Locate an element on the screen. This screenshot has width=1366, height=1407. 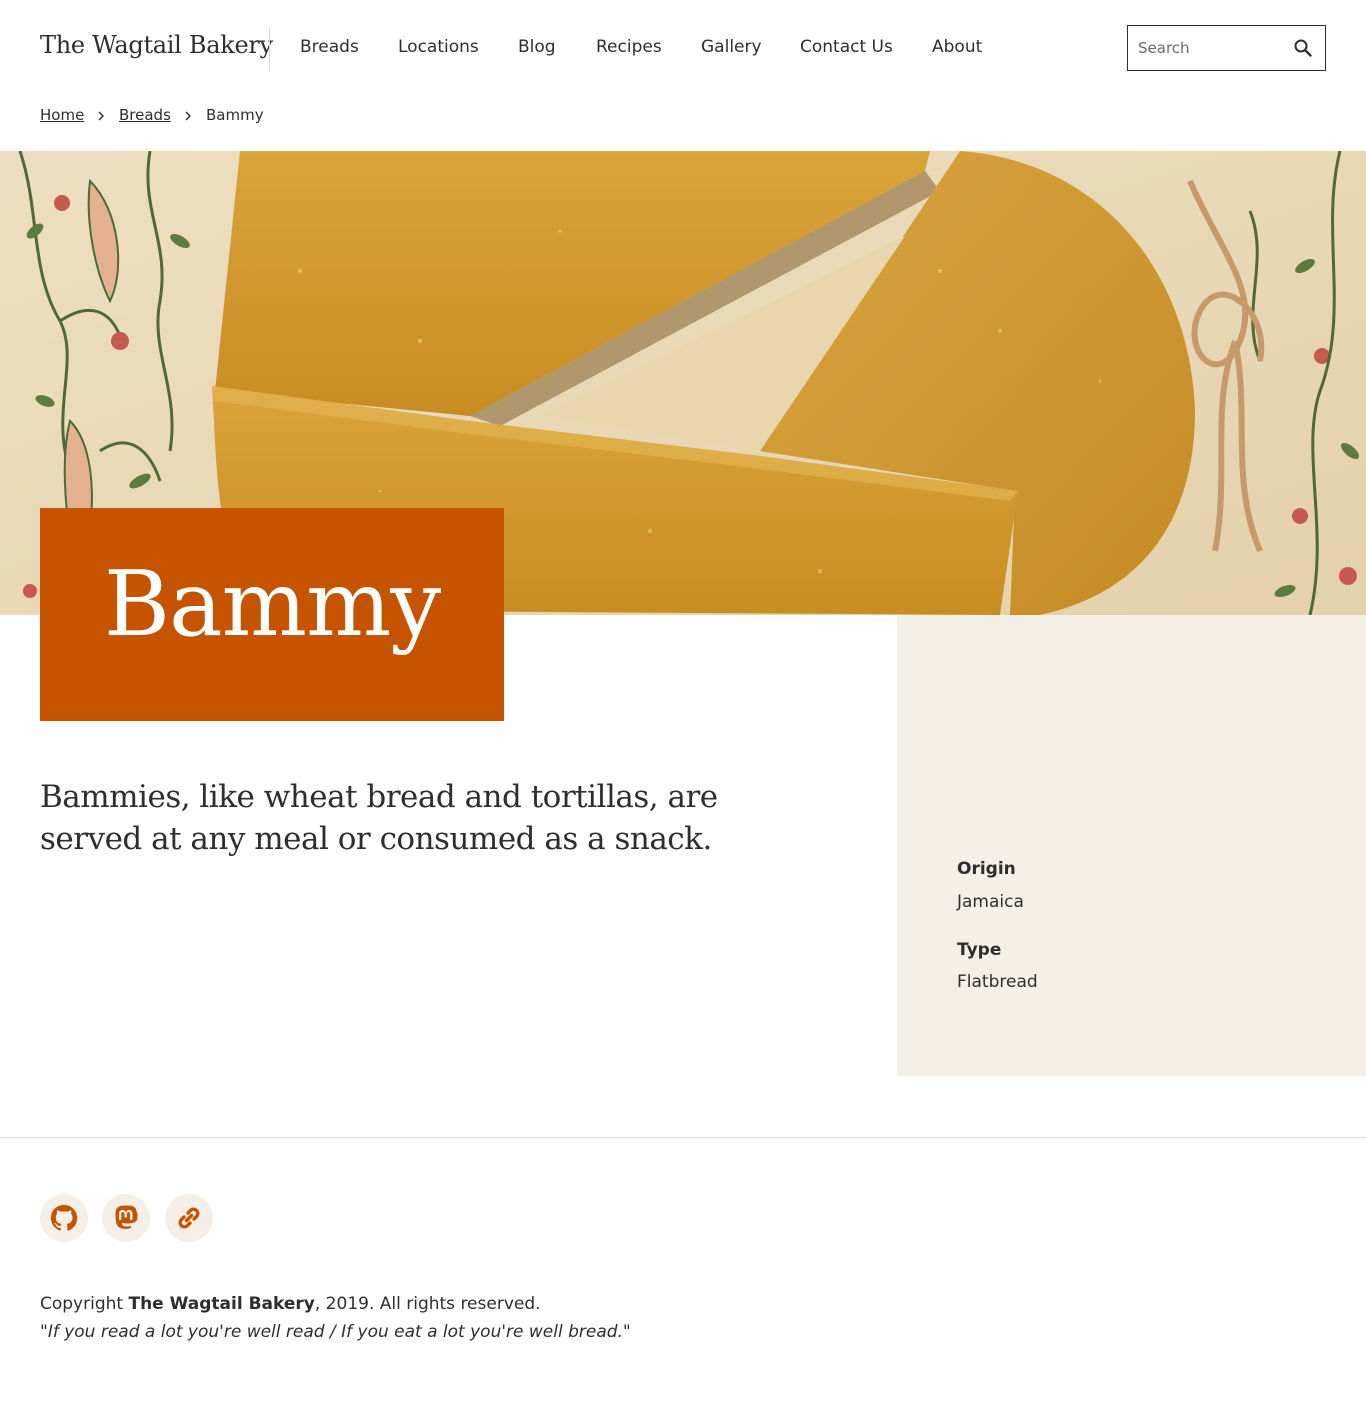
type-label: Type is located at coordinates (979, 950).